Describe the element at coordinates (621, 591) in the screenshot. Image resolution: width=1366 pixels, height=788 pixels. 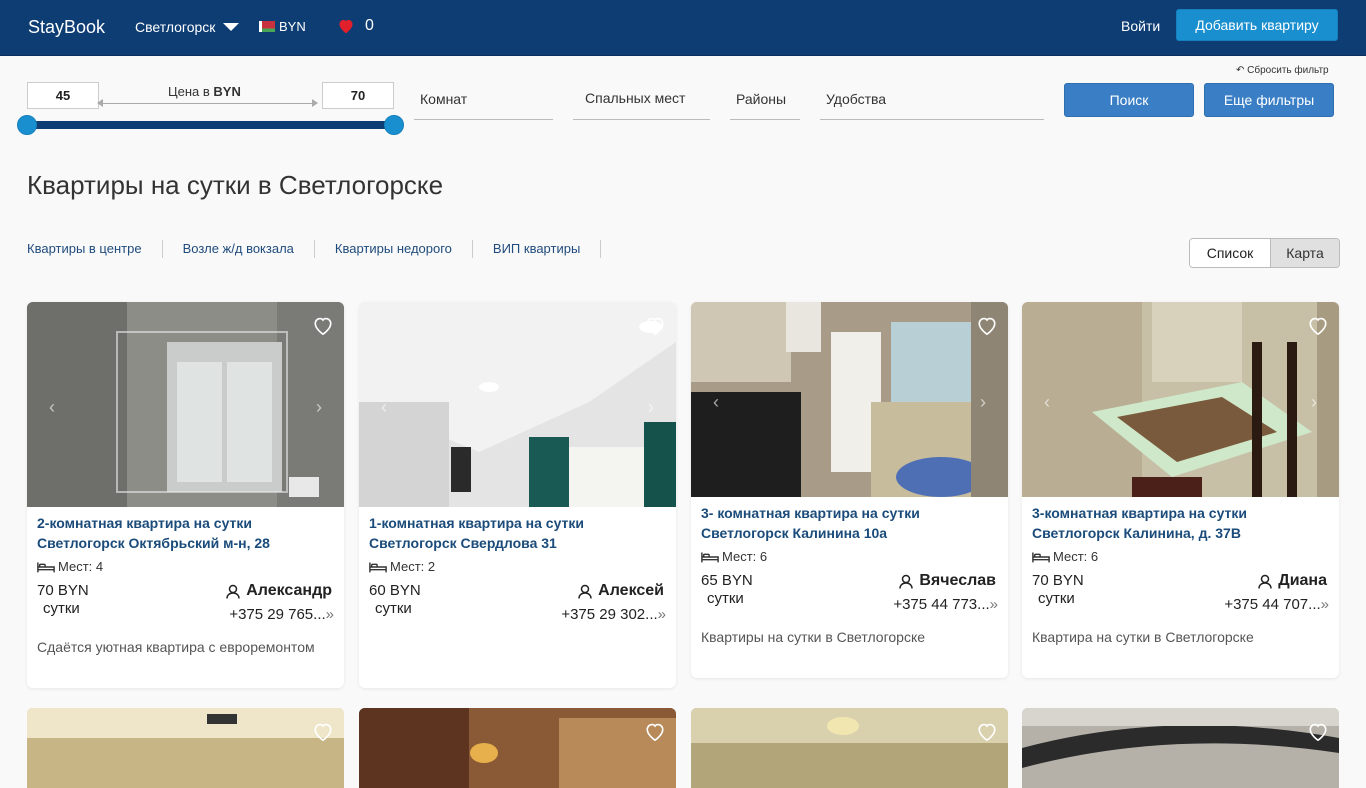
I see `owner-name: Алексей` at that location.